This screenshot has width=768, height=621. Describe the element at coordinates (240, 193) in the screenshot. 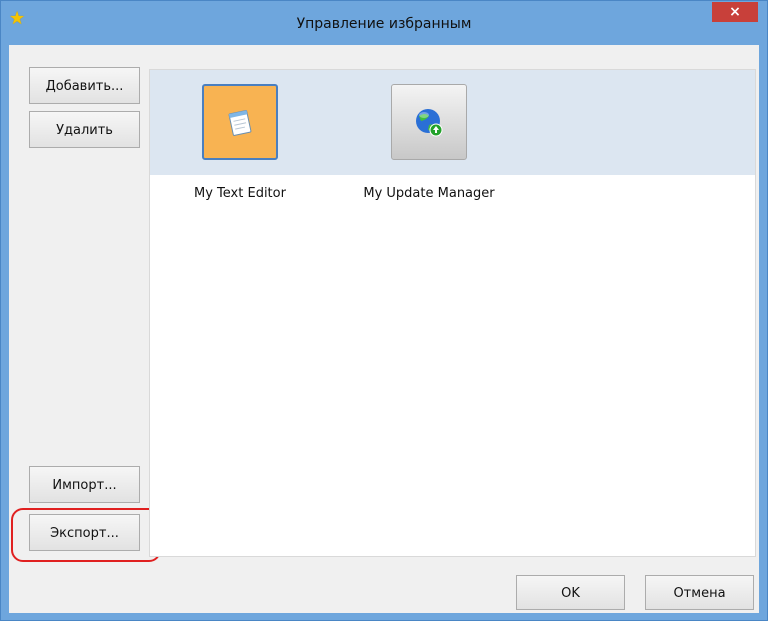

I see `favorite-label-text-editor: My Text Editor` at that location.